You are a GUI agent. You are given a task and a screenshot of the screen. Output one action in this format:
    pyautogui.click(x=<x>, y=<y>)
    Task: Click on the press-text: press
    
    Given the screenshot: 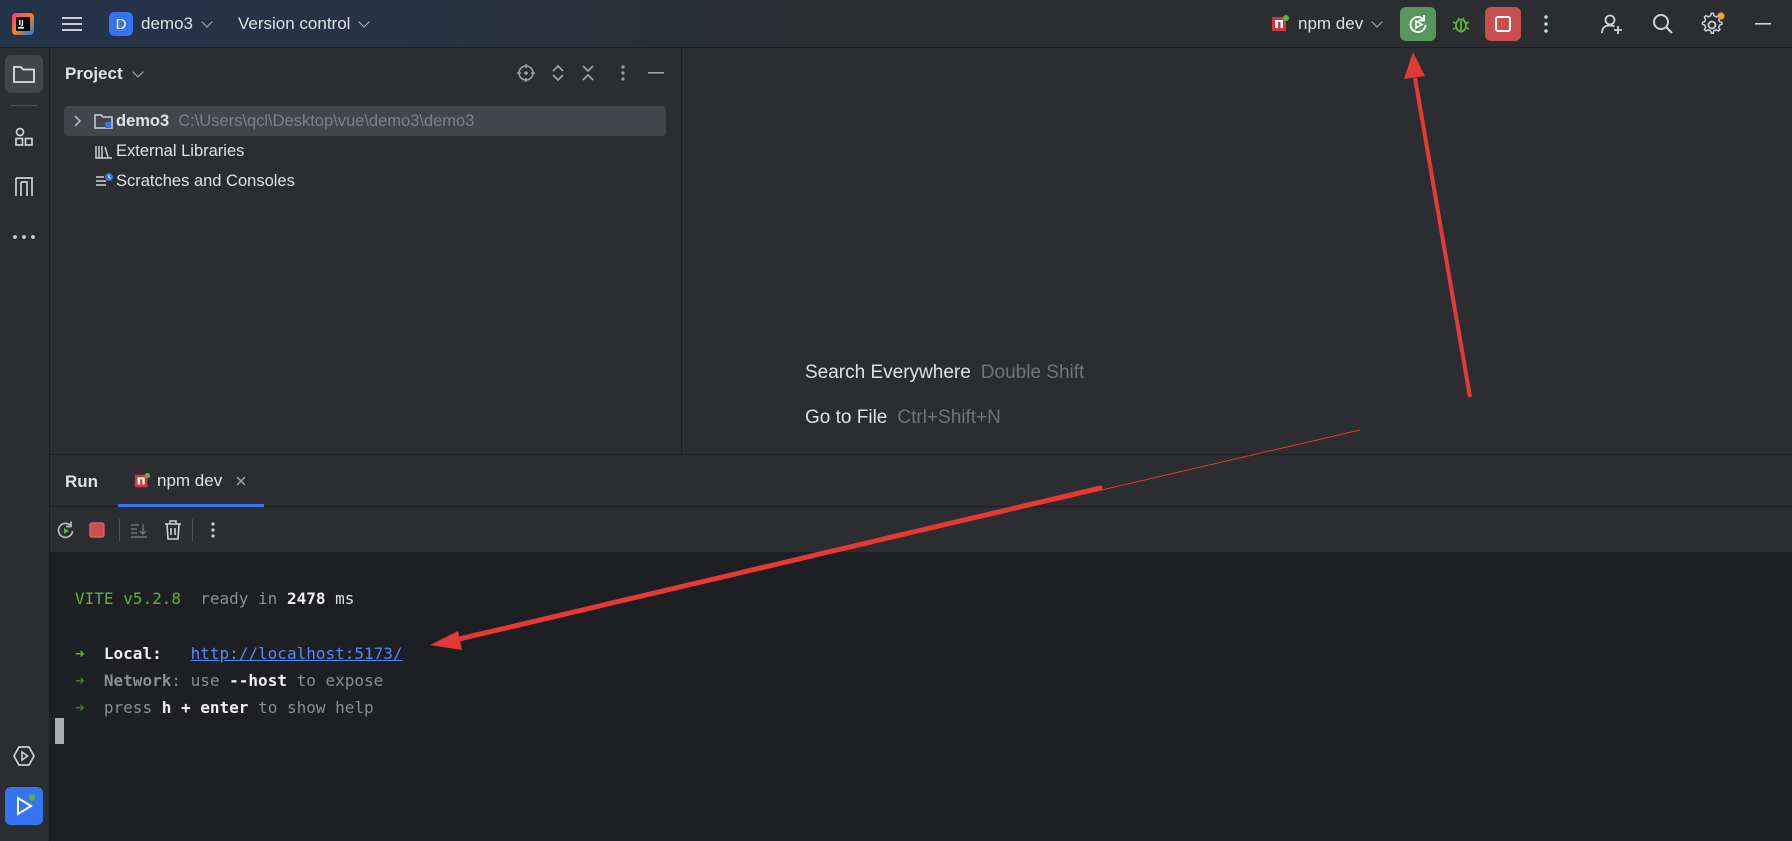 What is the action you would take?
    pyautogui.click(x=128, y=707)
    